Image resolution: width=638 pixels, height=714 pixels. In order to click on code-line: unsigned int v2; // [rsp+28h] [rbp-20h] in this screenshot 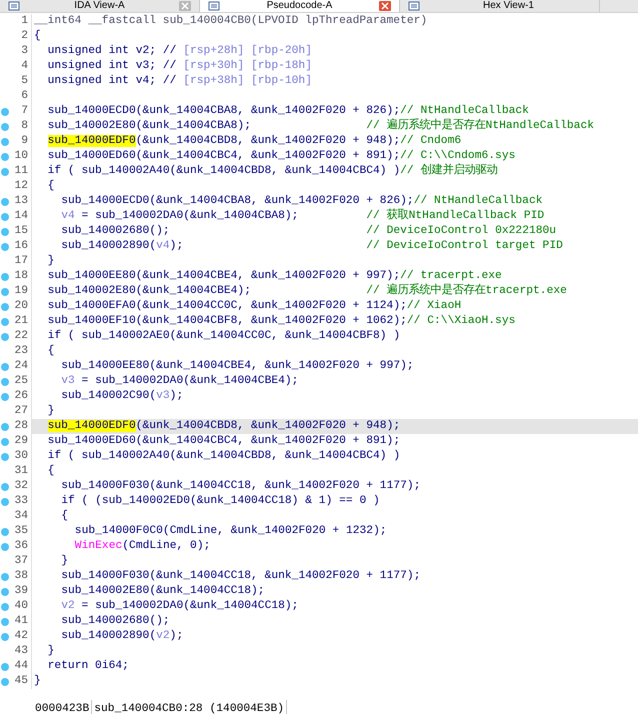, I will do `click(180, 51)`.